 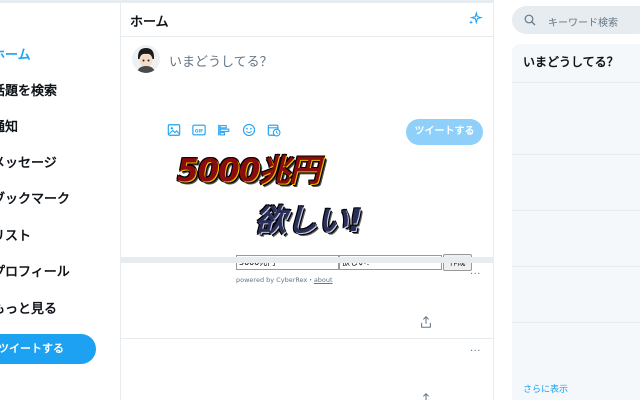 I want to click on svg-text: GIF, so click(x=199, y=131).